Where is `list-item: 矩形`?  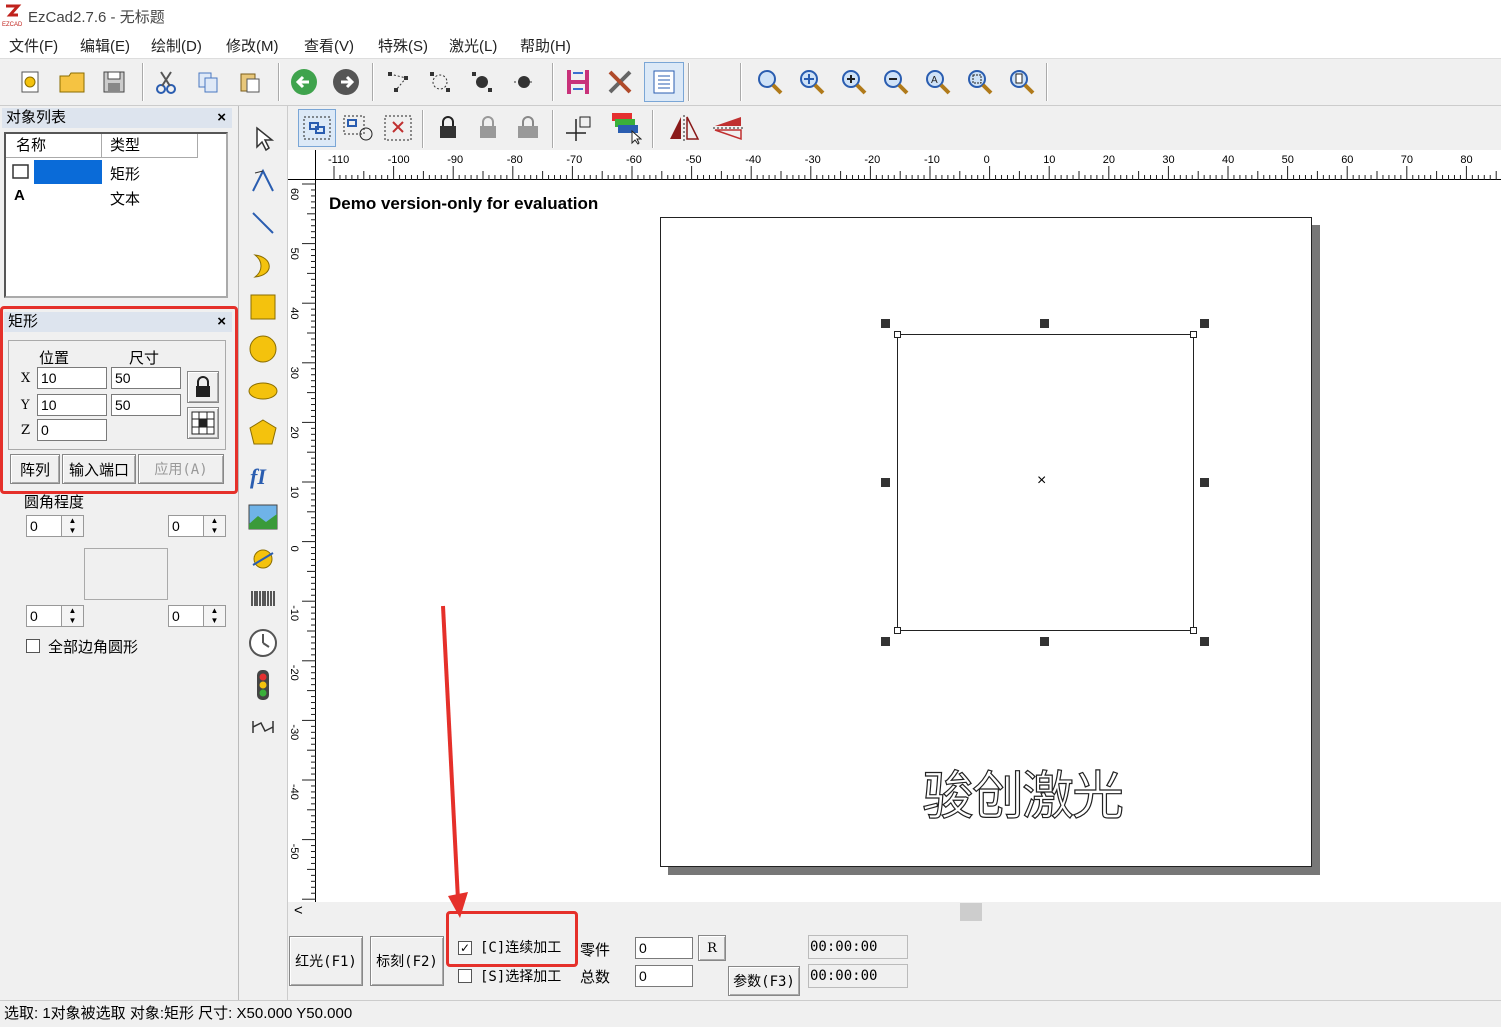
list-item: 矩形 is located at coordinates (116, 172).